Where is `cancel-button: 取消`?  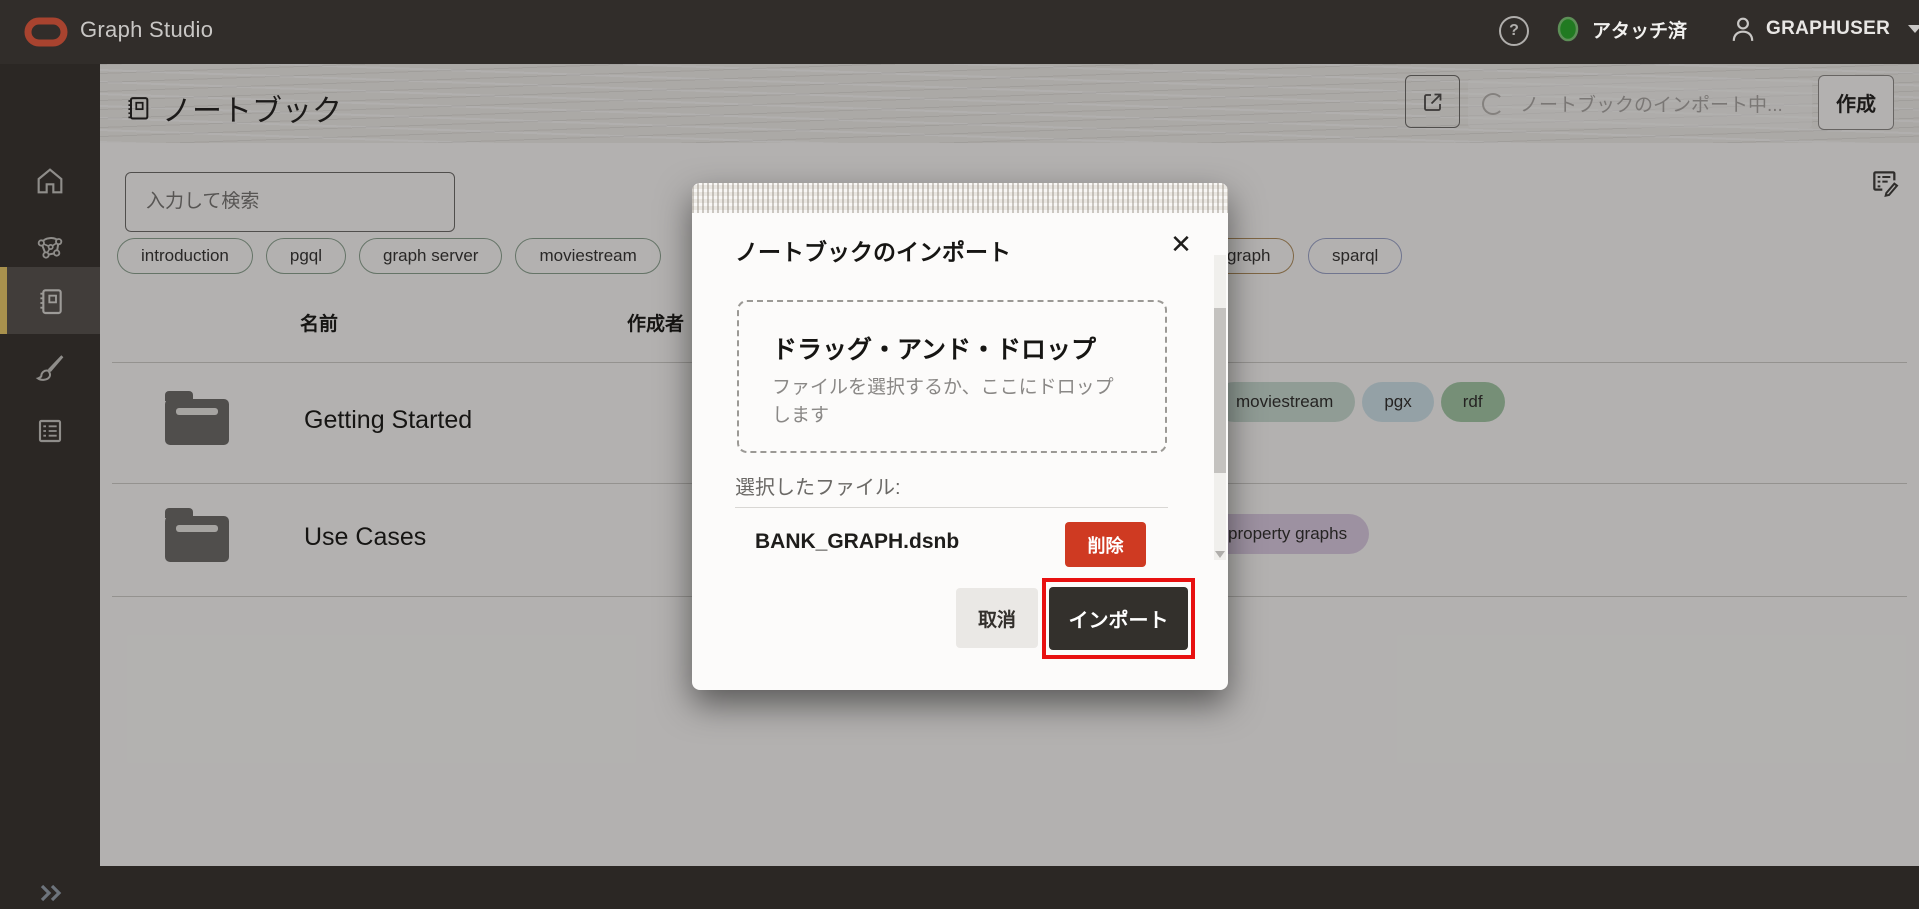
cancel-button: 取消 is located at coordinates (997, 618).